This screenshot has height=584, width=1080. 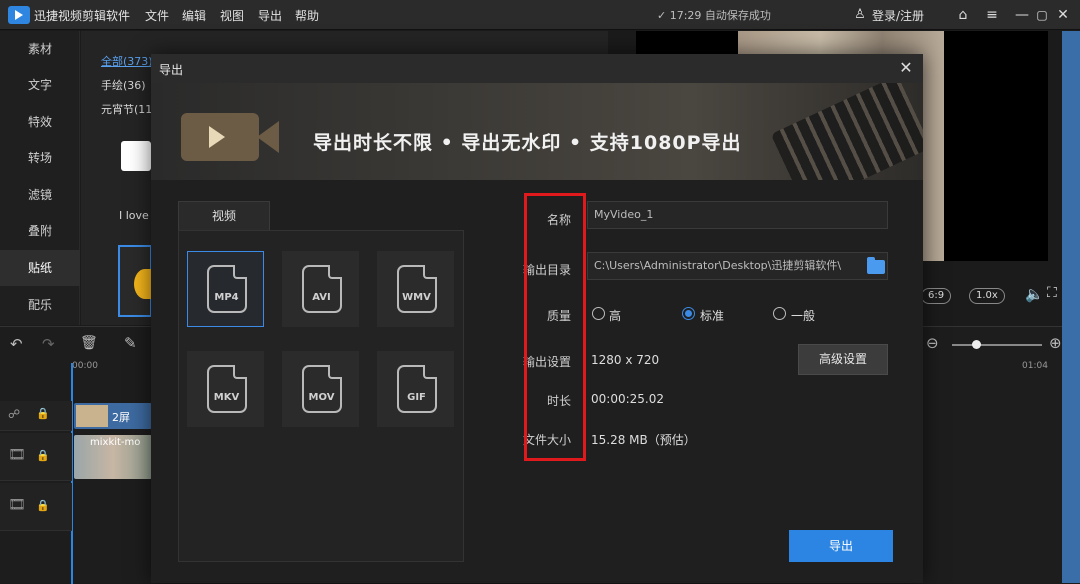 What do you see at coordinates (137, 281) in the screenshot?
I see `sticker-selected` at bounding box center [137, 281].